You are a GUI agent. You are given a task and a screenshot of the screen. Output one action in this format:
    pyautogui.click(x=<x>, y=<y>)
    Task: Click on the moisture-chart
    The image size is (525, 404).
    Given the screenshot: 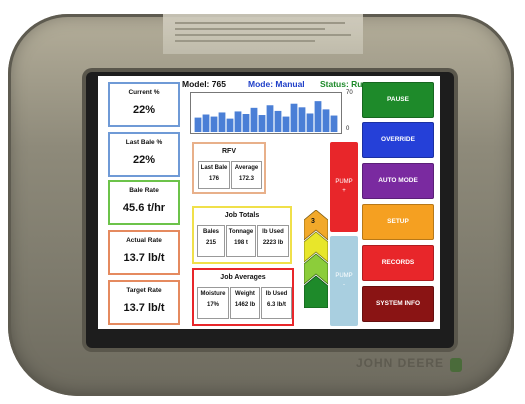 What is the action you would take?
    pyautogui.click(x=266, y=113)
    